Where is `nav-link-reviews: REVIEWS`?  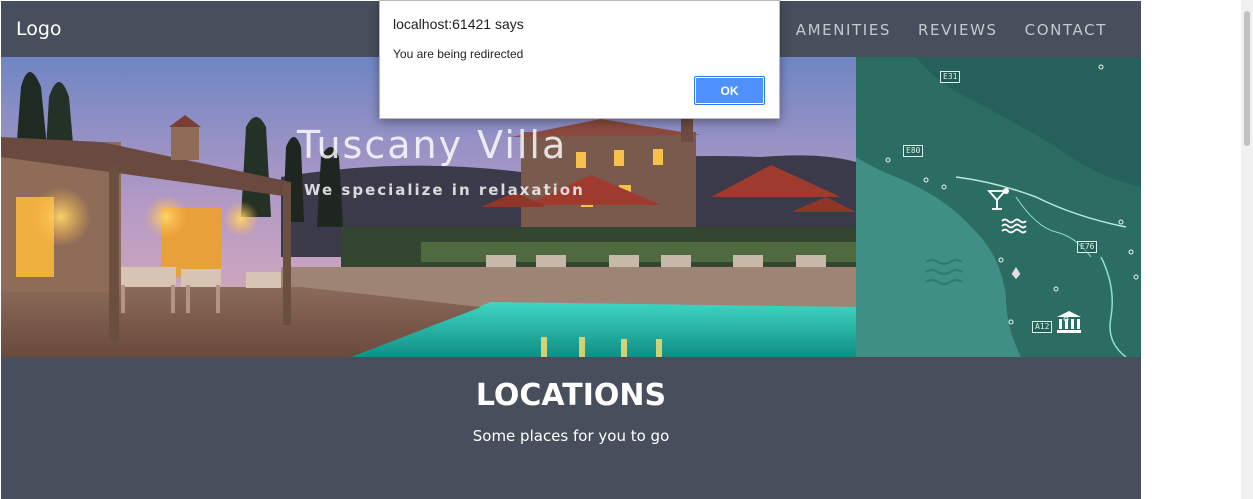
nav-link-reviews: REVIEWS is located at coordinates (958, 30).